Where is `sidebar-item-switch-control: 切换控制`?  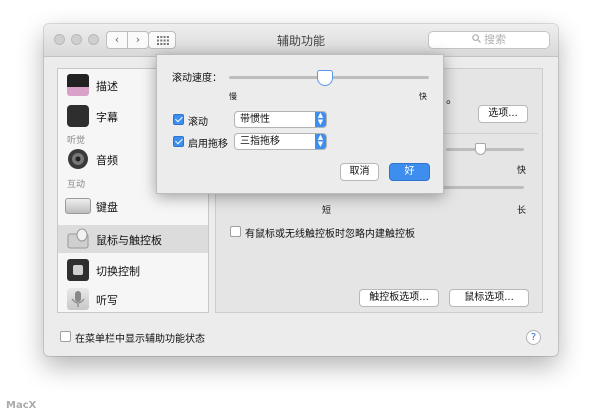 sidebar-item-switch-control: 切换控制 is located at coordinates (133, 270).